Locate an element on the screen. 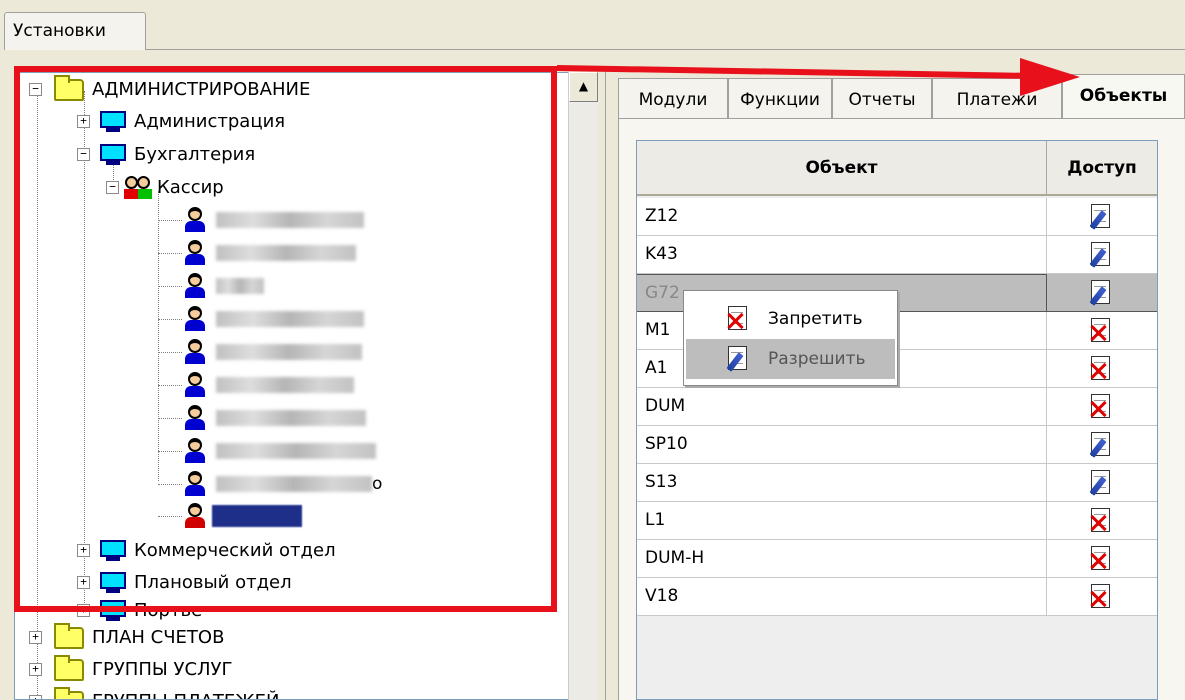 This screenshot has width=1185, height=700. table-row: DUM is located at coordinates (897, 407).